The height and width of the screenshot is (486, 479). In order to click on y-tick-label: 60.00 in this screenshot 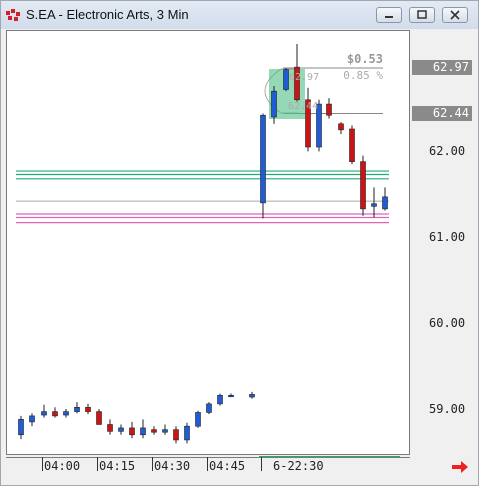, I will do `click(447, 323)`.